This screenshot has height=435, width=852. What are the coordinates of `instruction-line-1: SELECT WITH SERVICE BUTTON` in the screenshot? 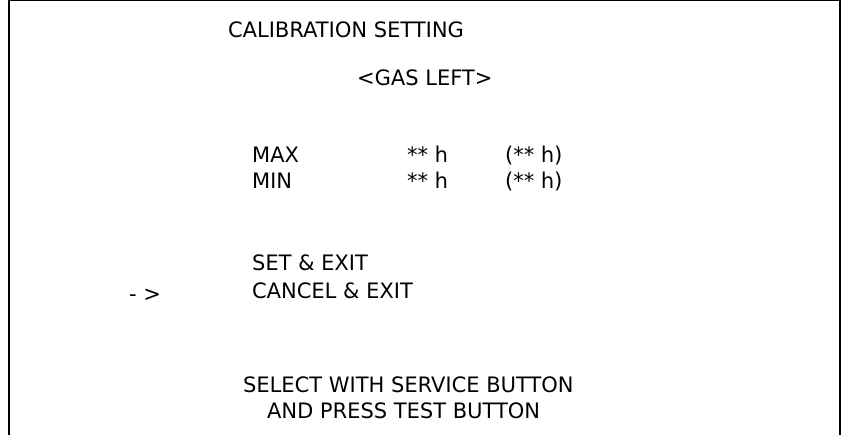 It's located at (408, 385).